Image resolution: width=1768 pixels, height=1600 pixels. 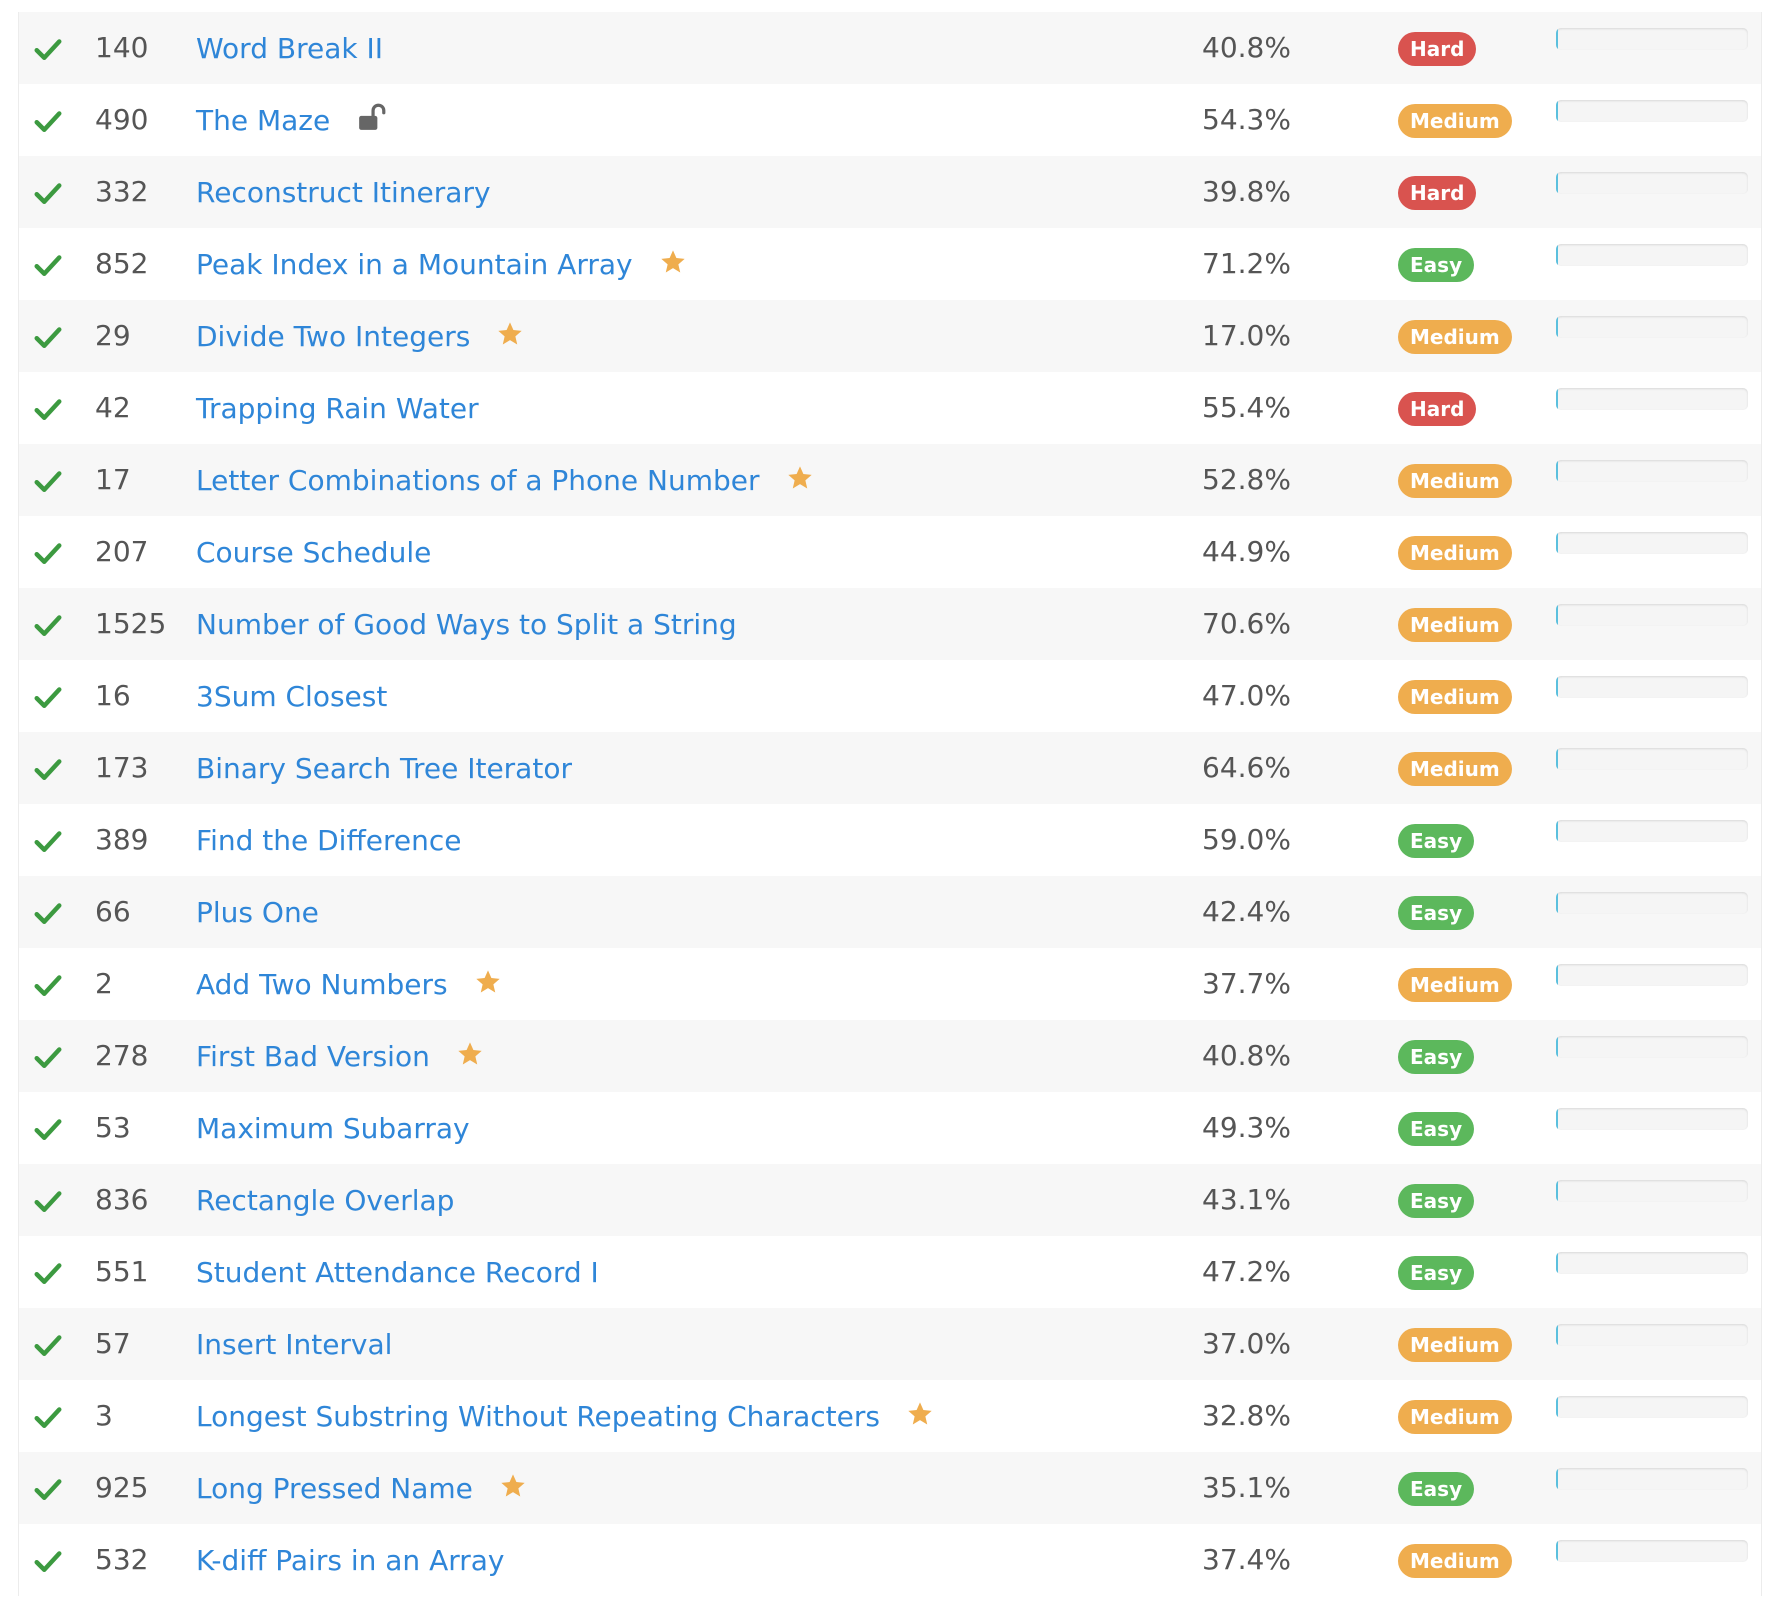 I want to click on problem-title-cell: Plus One, so click(x=257, y=912).